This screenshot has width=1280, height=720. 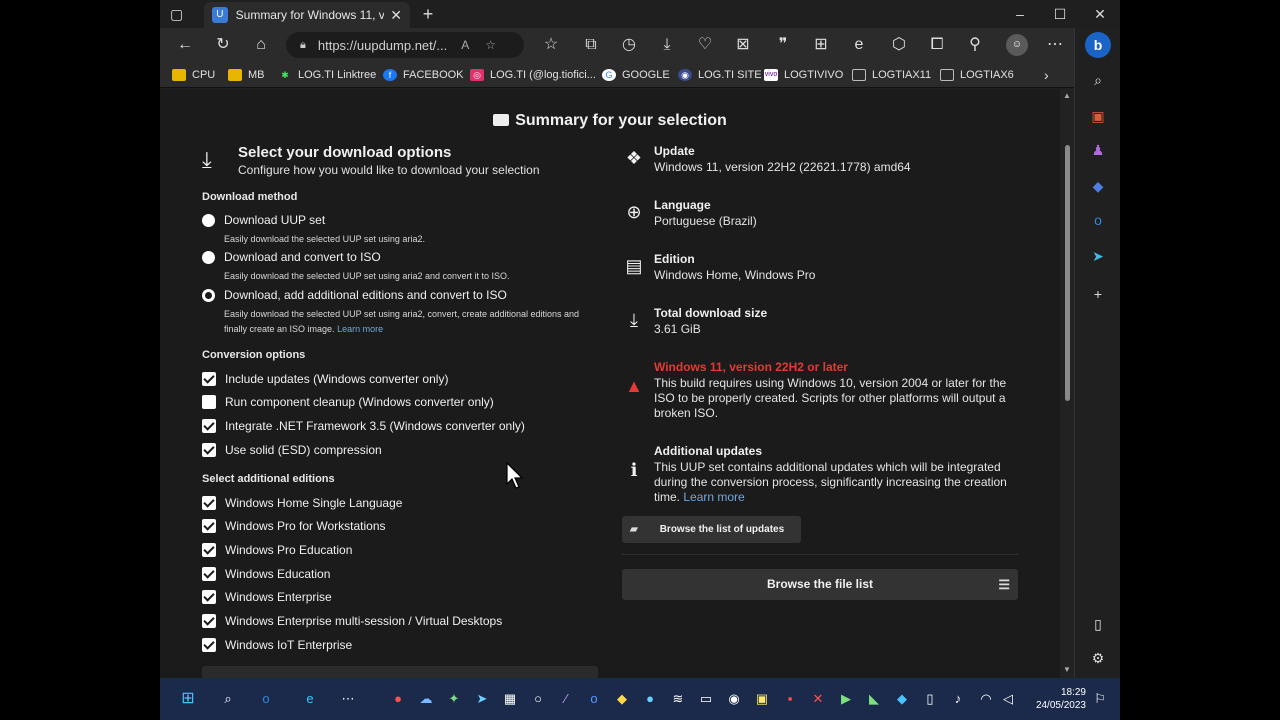 I want to click on edition-education: Windows Education, so click(x=266, y=574).